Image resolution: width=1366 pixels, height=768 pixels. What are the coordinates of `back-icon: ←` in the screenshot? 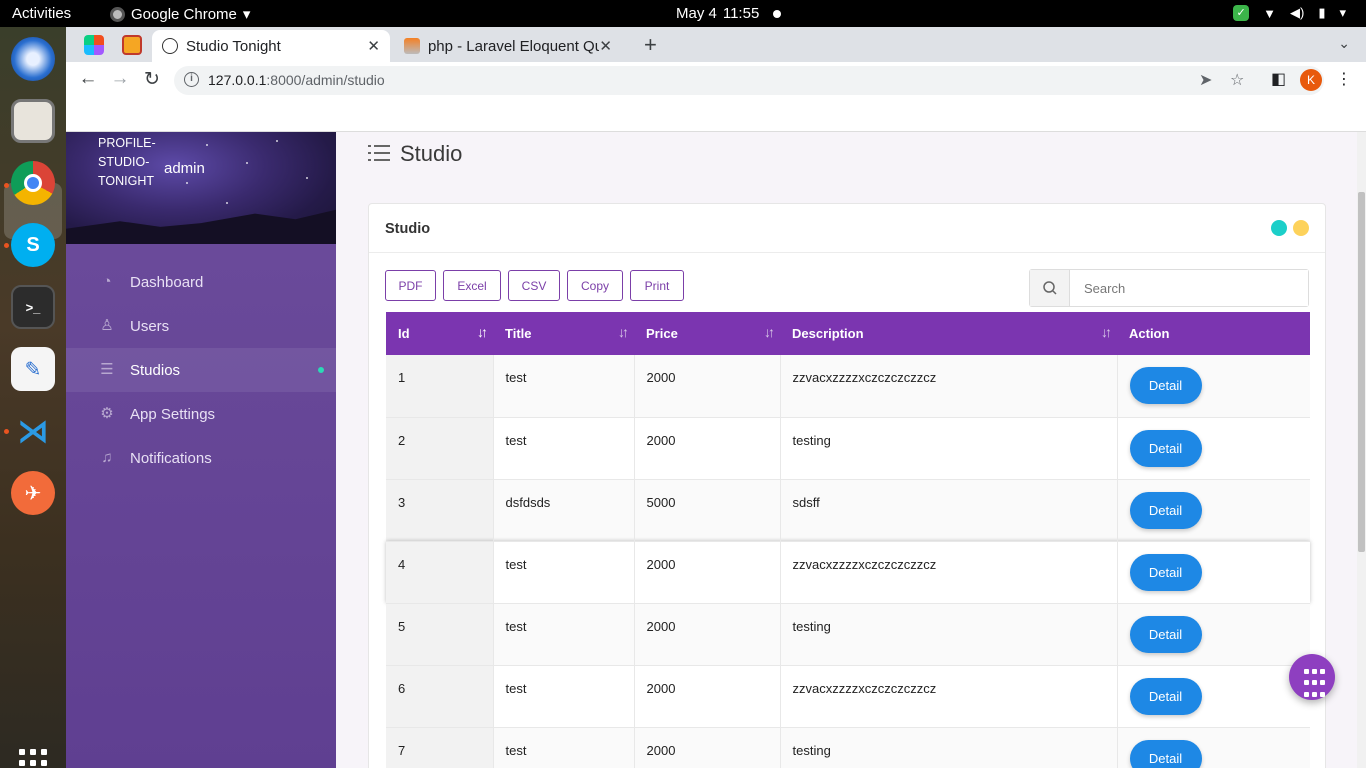 It's located at (88, 79).